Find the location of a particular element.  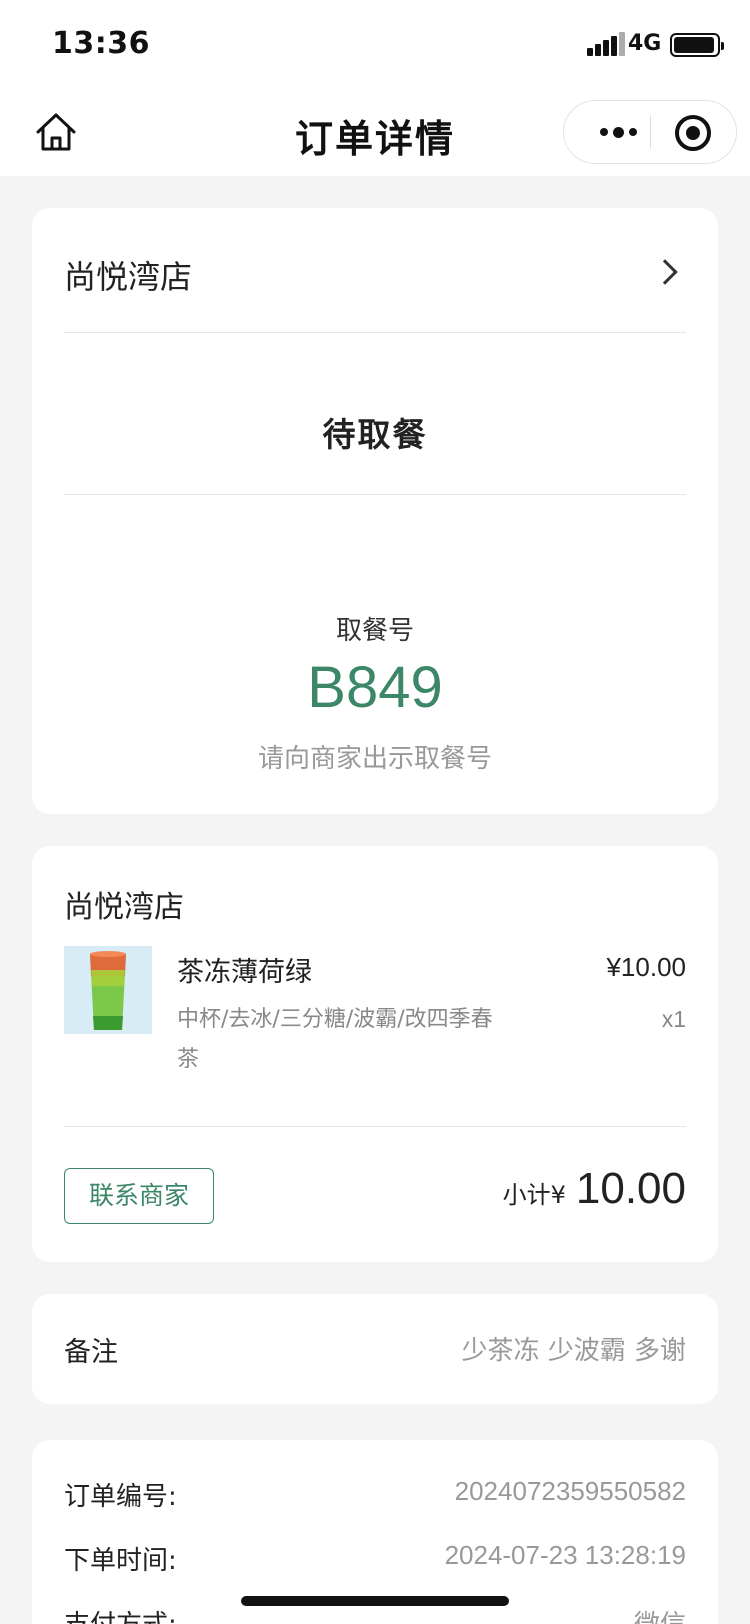

pickup-label: 取餐号 is located at coordinates (374, 631).